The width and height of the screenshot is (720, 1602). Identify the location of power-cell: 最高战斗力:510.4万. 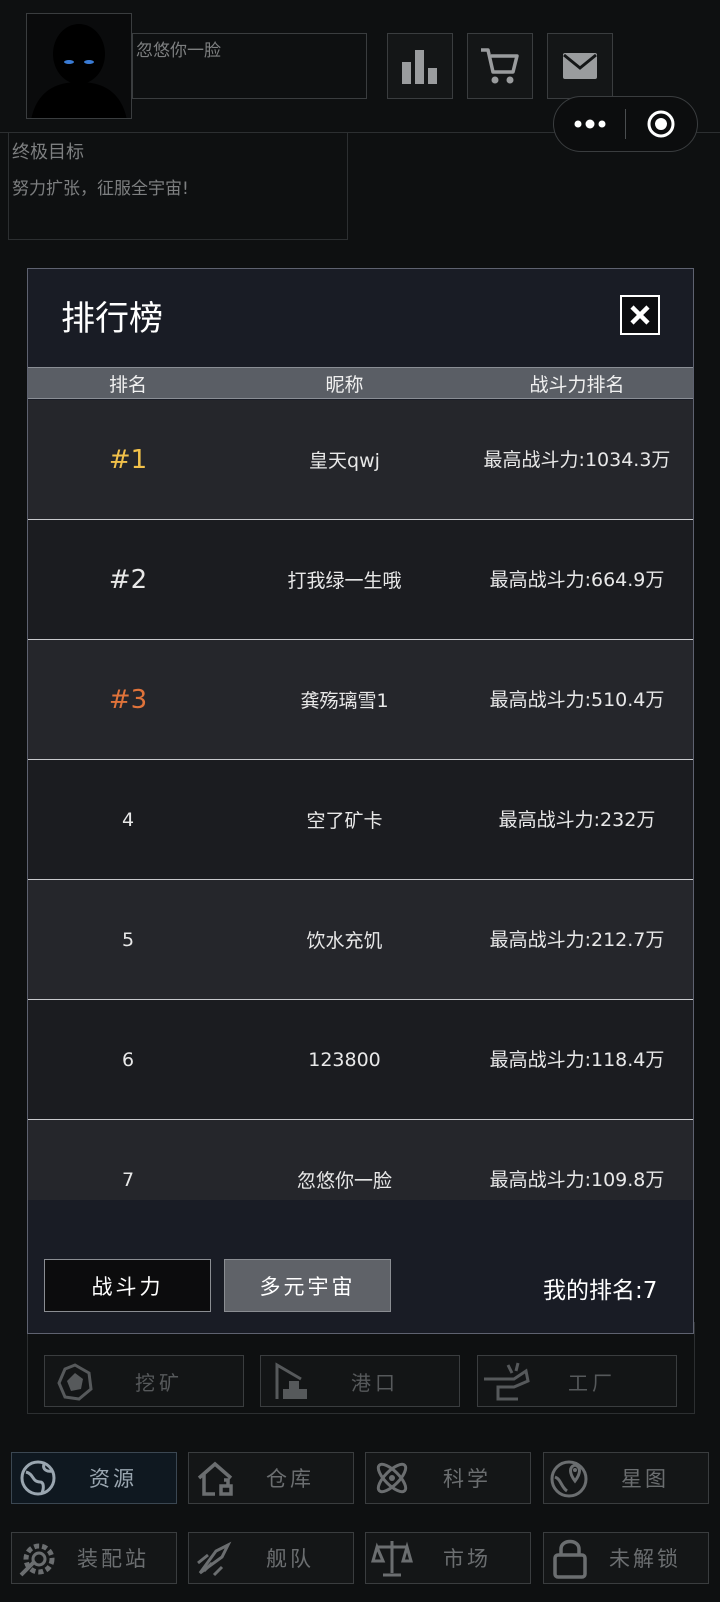
(577, 699).